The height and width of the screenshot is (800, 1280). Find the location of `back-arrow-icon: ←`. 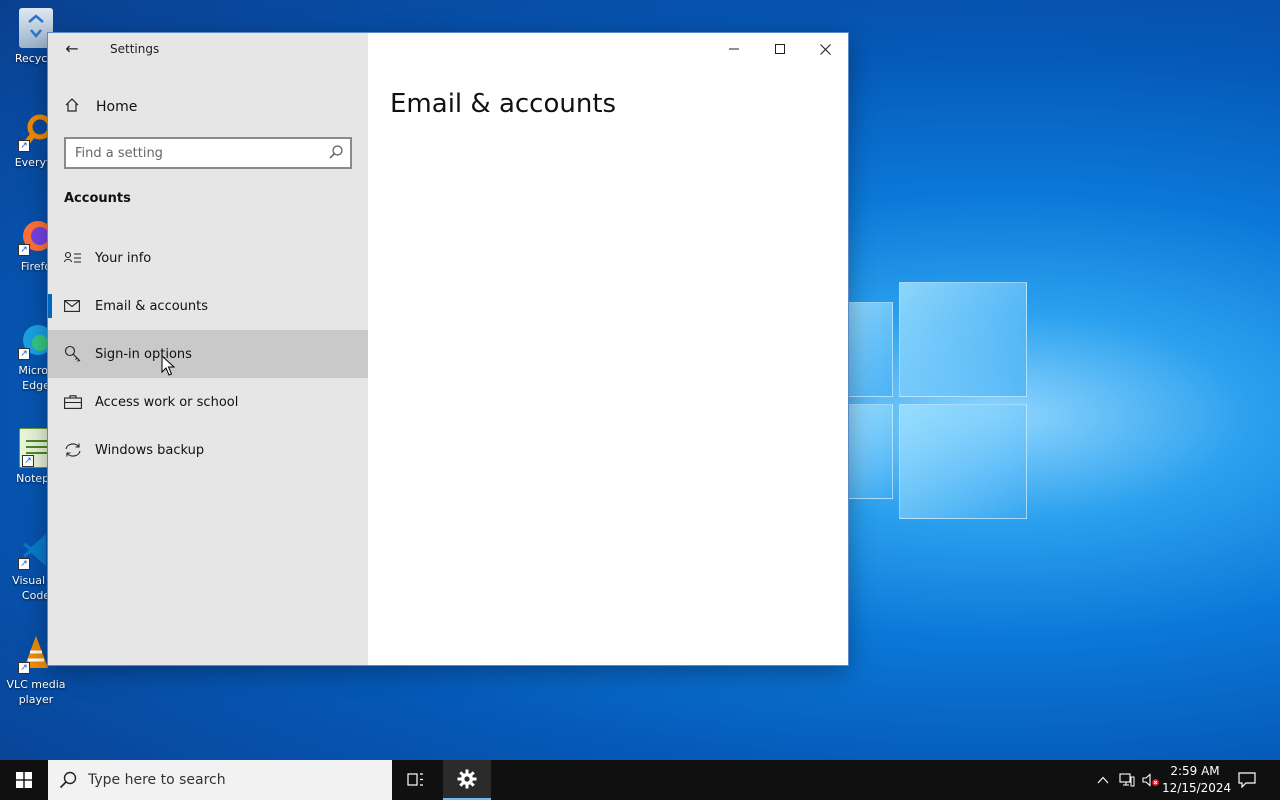

back-arrow-icon: ← is located at coordinates (72, 48).